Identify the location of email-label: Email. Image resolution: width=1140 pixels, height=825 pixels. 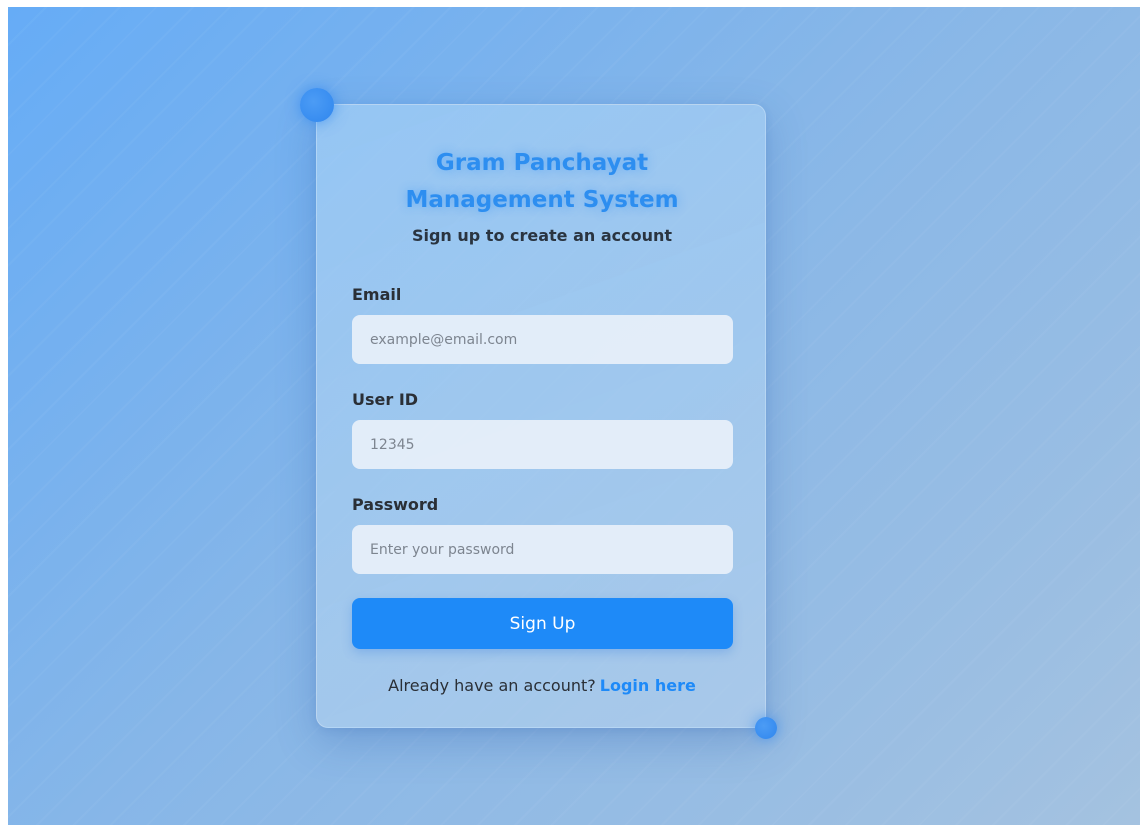
(377, 294).